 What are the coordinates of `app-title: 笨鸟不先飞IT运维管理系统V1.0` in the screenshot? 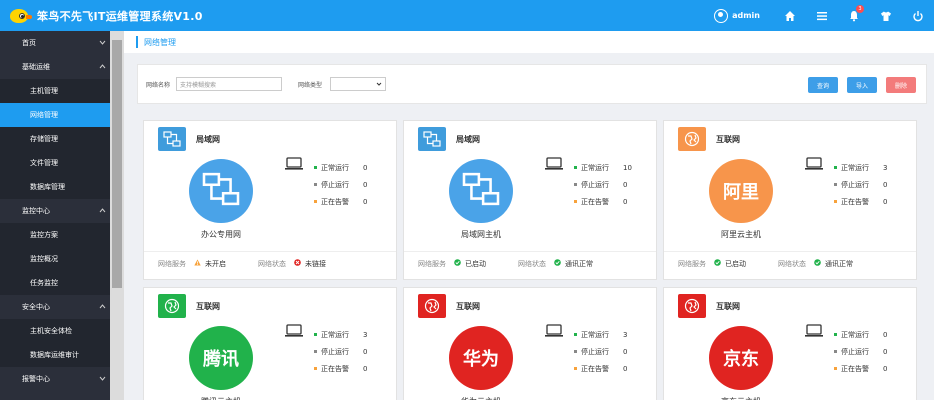 It's located at (120, 16).